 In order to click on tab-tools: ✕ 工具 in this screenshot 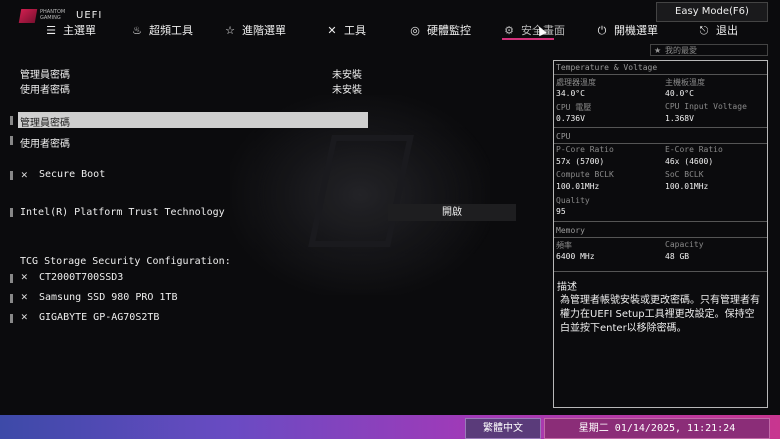, I will do `click(345, 31)`.